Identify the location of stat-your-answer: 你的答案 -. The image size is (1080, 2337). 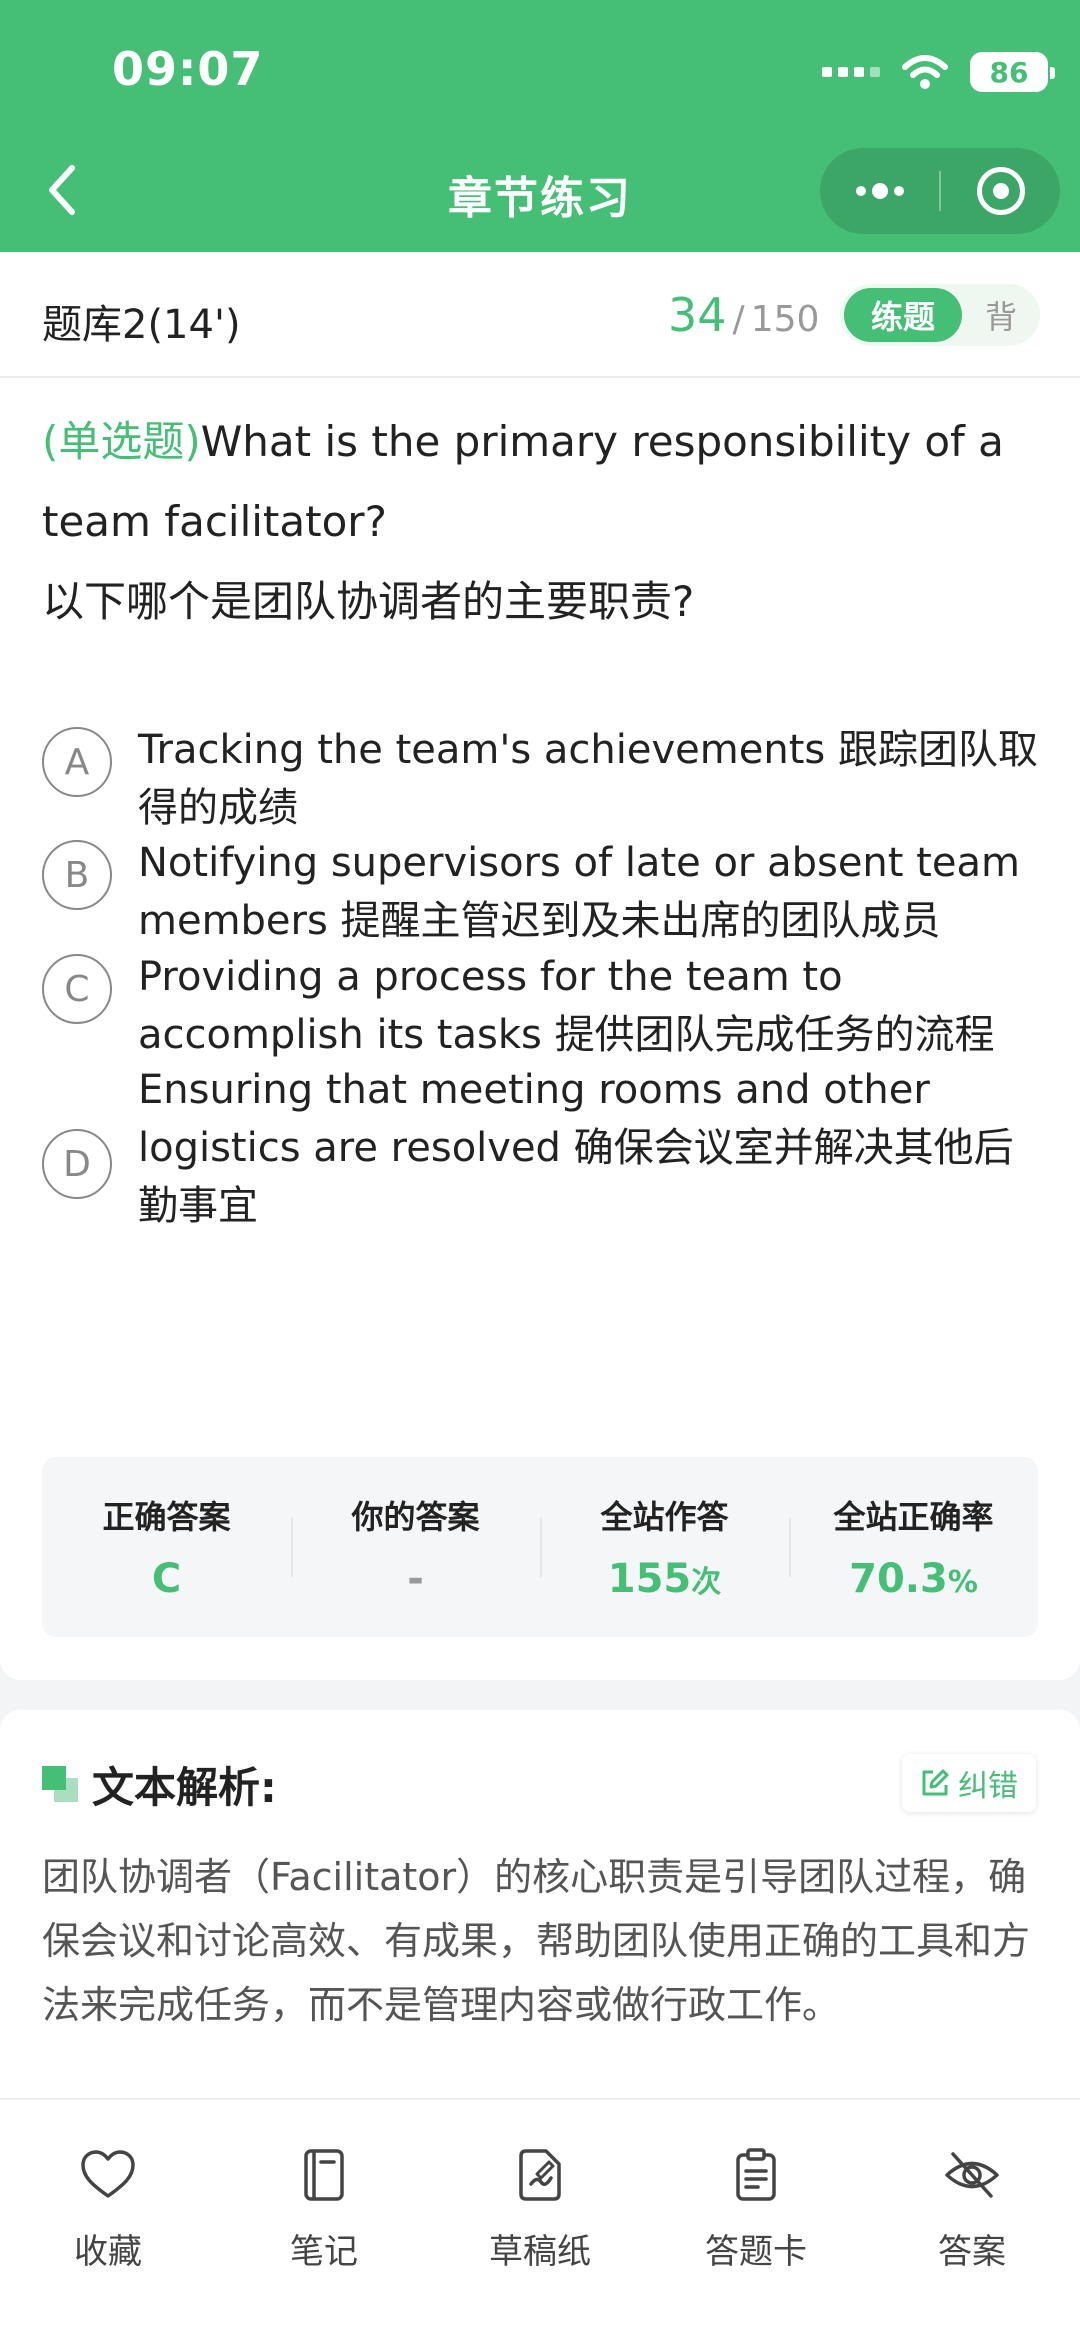
(415, 1547).